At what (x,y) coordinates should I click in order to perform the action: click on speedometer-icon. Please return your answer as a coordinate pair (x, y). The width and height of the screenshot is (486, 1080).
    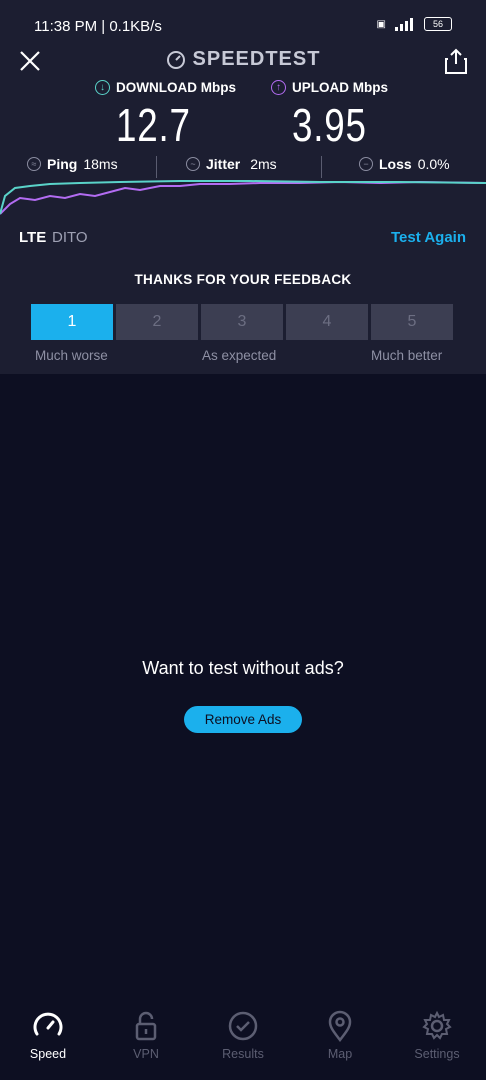
    Looking at the image, I should click on (48, 1024).